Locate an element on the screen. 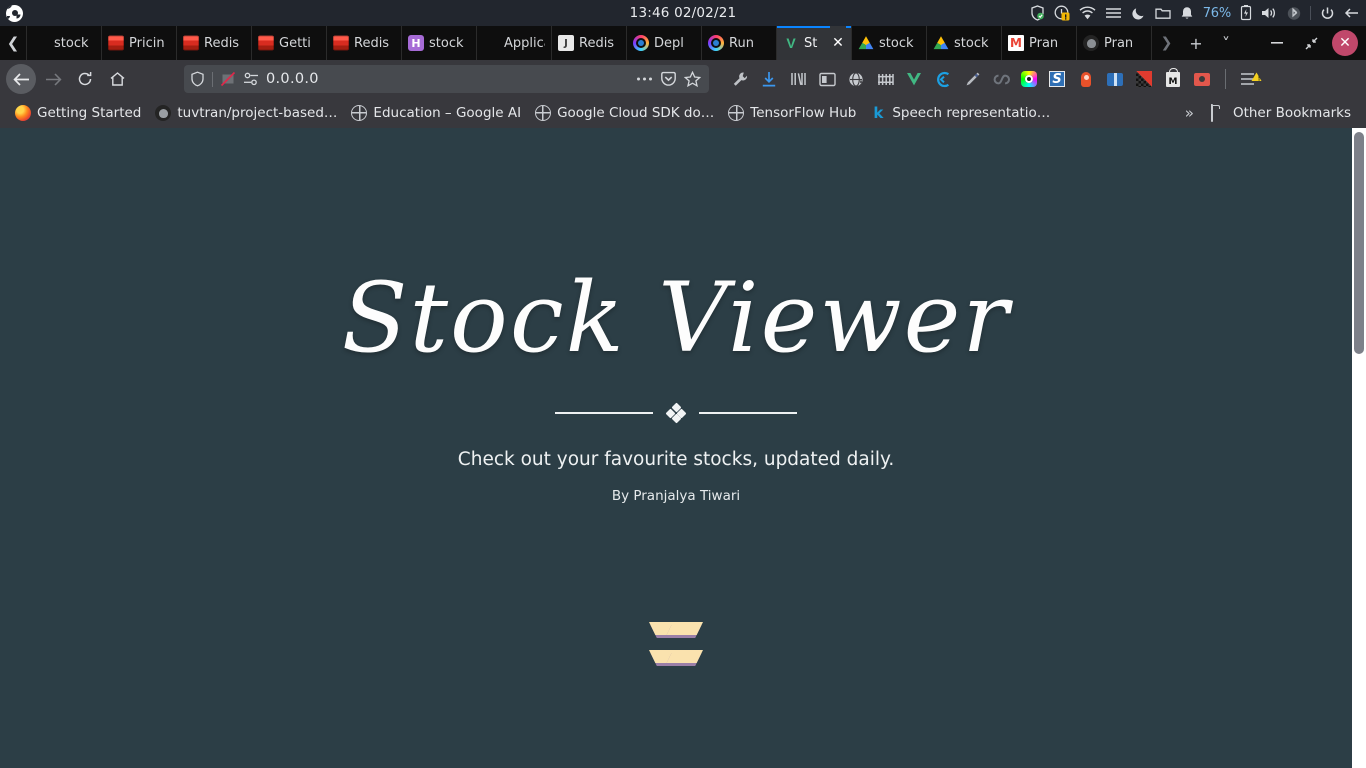 Image resolution: width=1366 pixels, height=768 pixels. app-menu-icon-with-warning is located at coordinates (1251, 79).